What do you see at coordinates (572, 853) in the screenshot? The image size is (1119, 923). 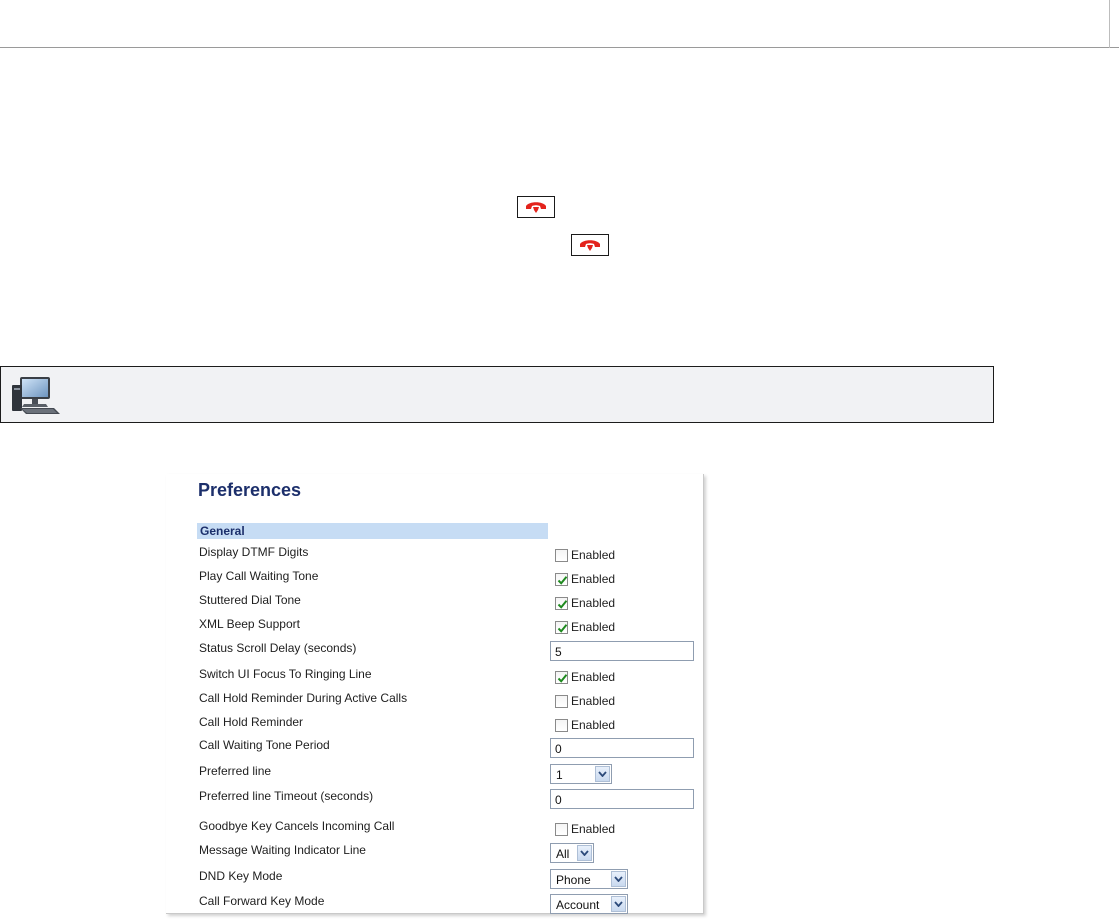 I see `mwi-line-select: All` at bounding box center [572, 853].